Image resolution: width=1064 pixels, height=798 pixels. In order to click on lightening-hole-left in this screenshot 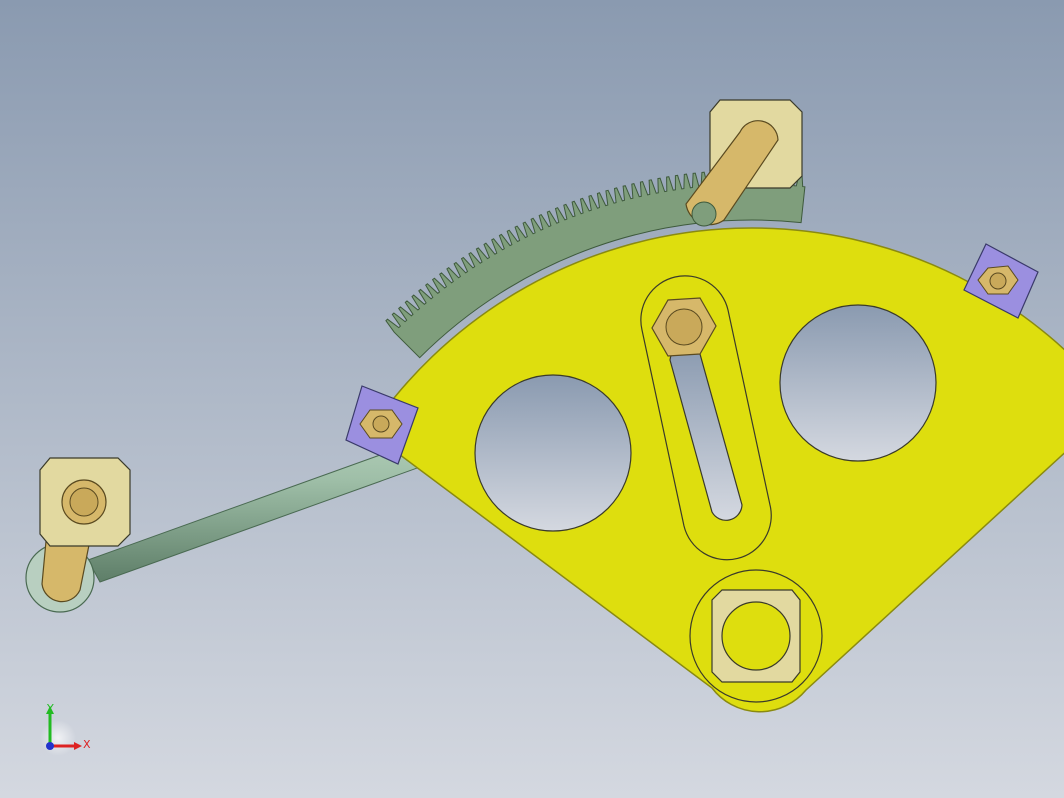, I will do `click(553, 453)`.